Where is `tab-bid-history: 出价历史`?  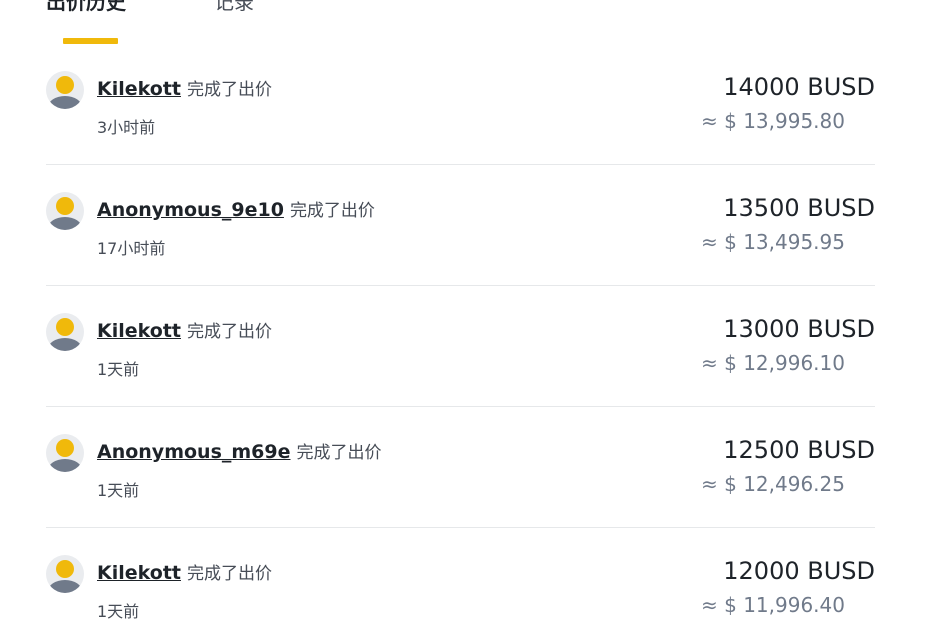
tab-bid-history: 出价历史 is located at coordinates (86, 7).